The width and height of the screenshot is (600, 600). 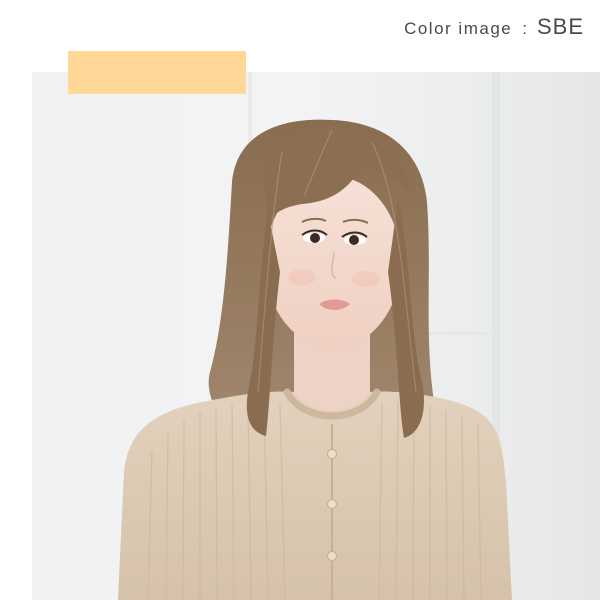 I want to click on color-swatch, so click(x=157, y=72).